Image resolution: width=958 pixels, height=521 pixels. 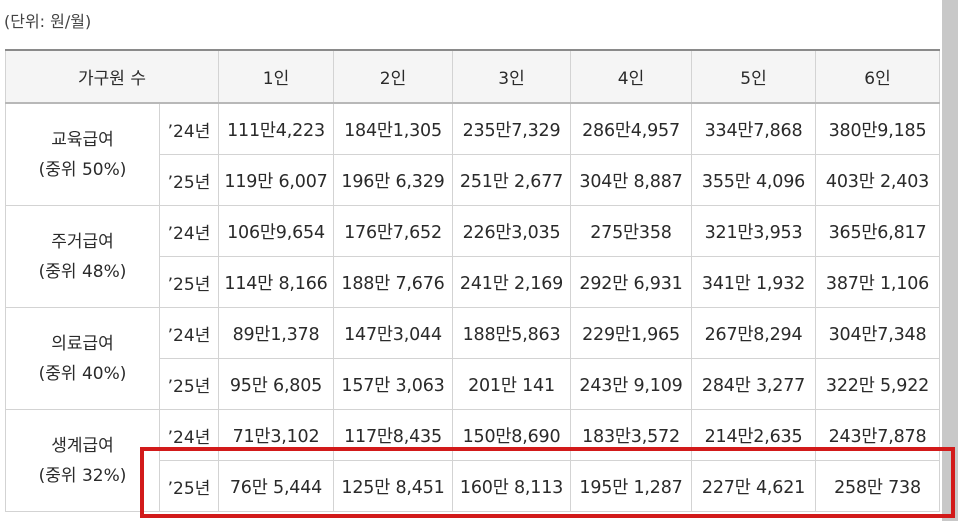 What do you see at coordinates (82, 373) in the screenshot?
I see `median-ratio: (중위 40%)` at bounding box center [82, 373].